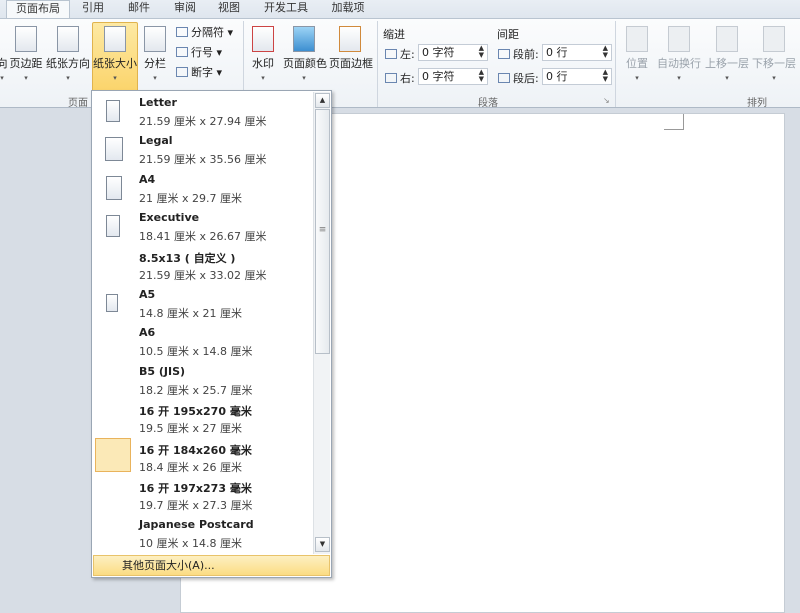 This screenshot has width=800, height=613. Describe the element at coordinates (229, 9) in the screenshot. I see `tab-view: 视图` at that location.